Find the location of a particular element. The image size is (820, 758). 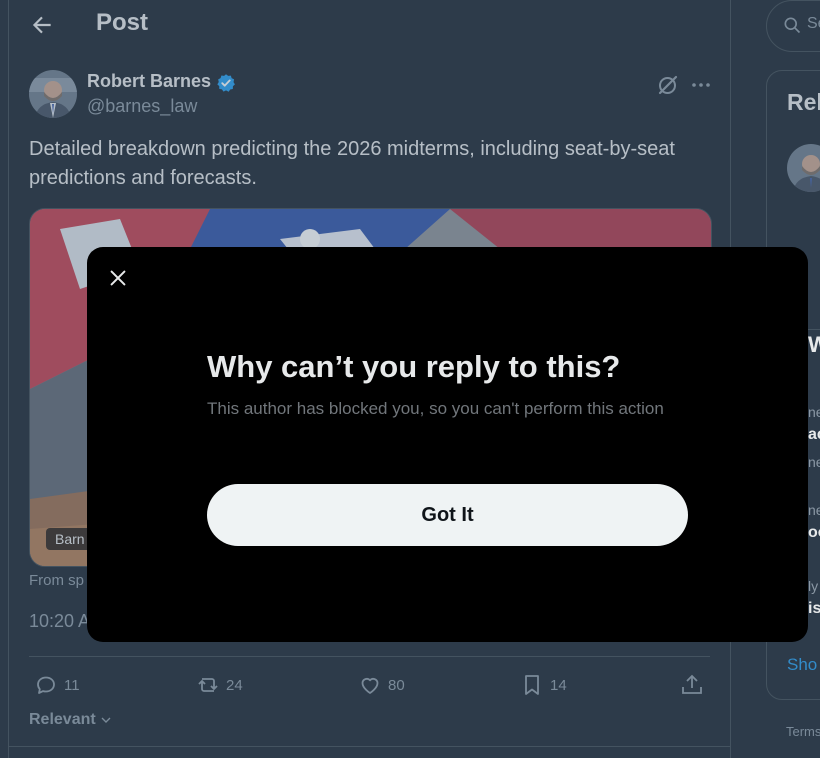

trend-fragment: ly is located at coordinates (813, 586).